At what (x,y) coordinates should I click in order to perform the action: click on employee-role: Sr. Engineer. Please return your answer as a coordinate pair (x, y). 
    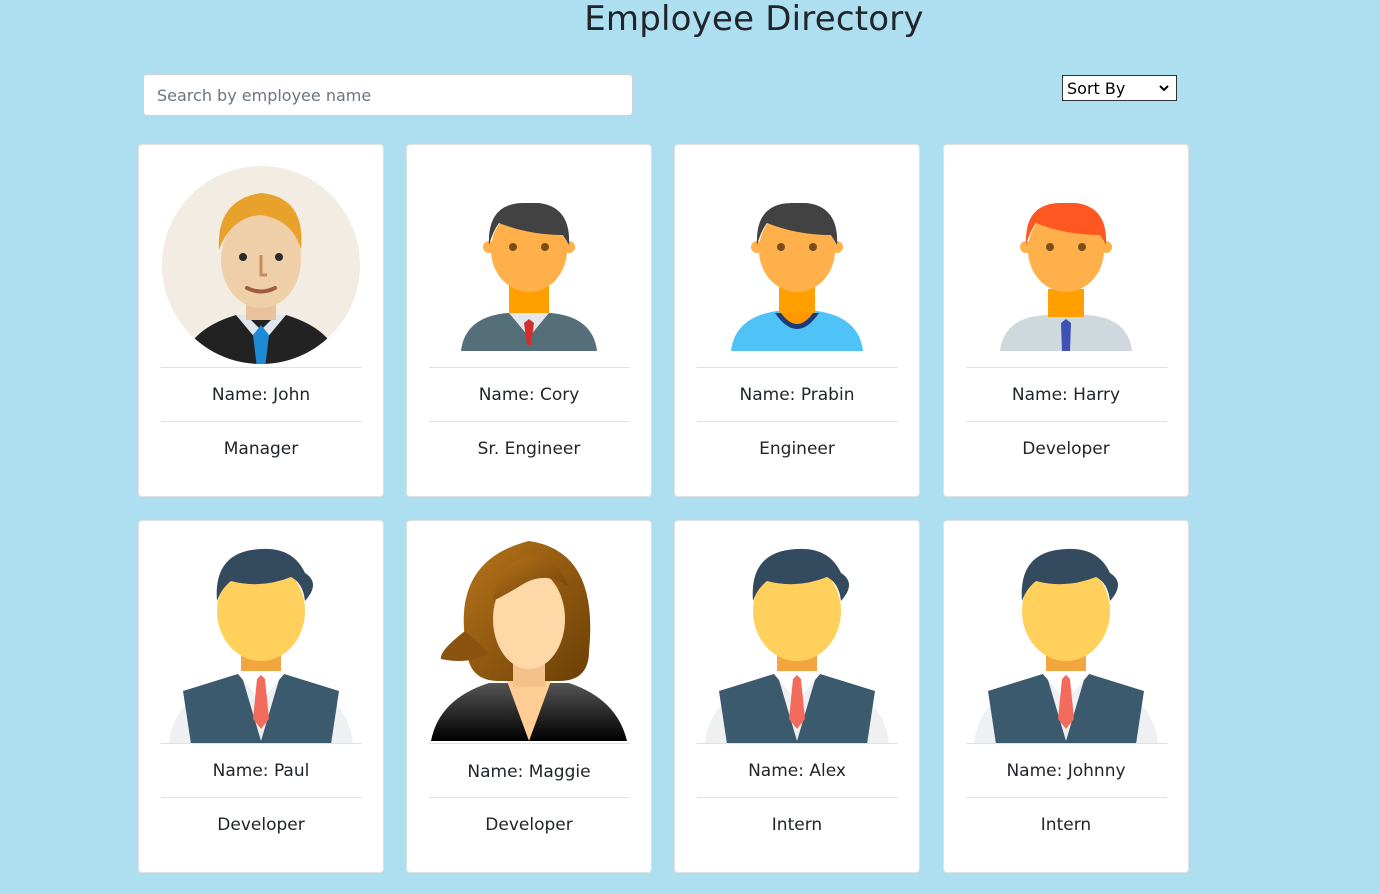
    Looking at the image, I should click on (529, 449).